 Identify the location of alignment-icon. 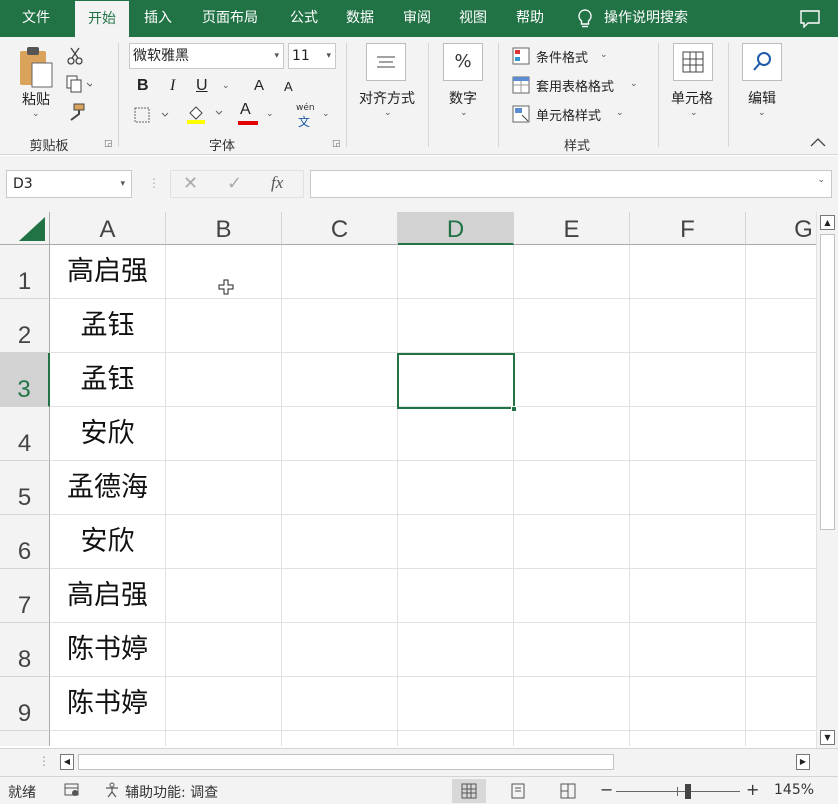
(386, 62).